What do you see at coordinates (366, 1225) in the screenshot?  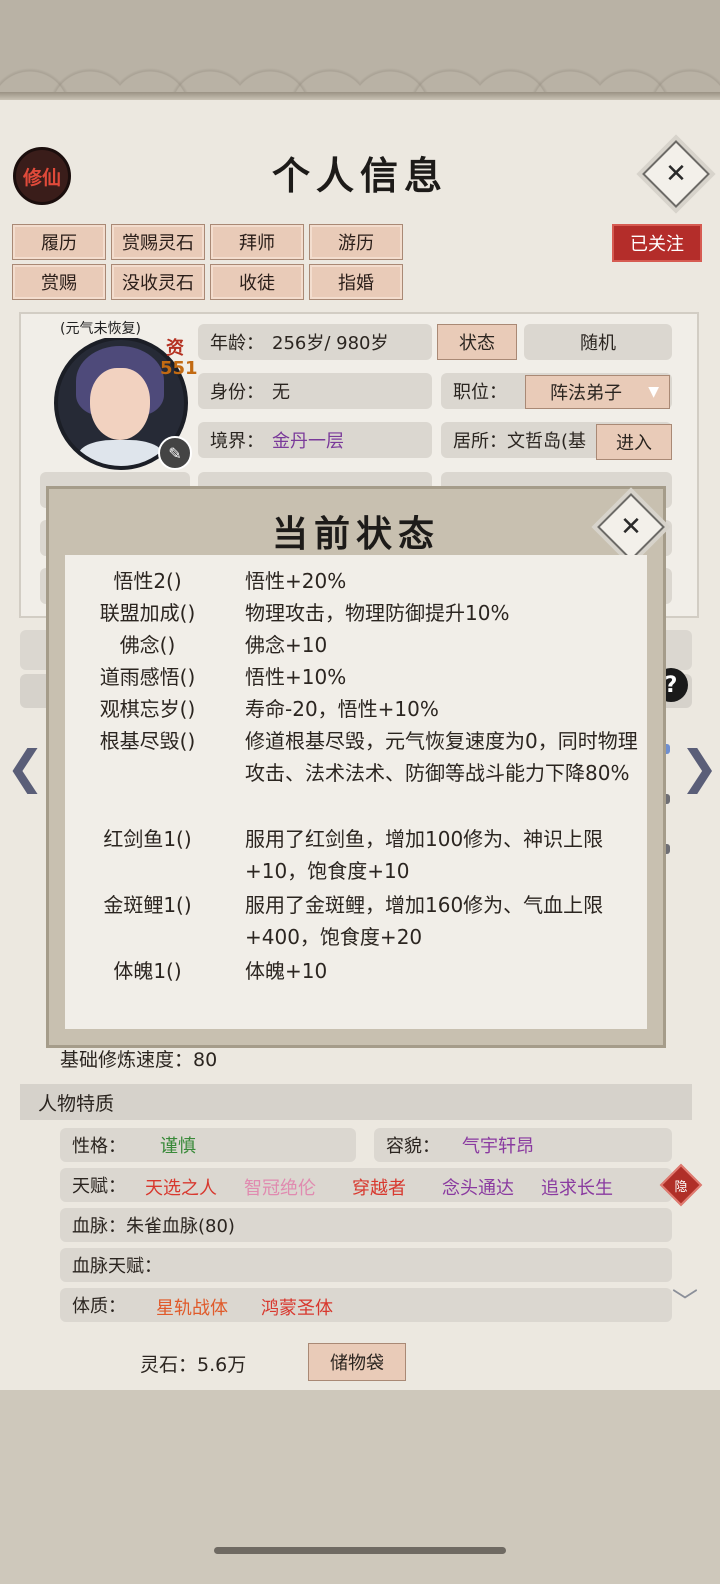 I see `bloodline-field: 血脉： 朱雀血脉(80)` at bounding box center [366, 1225].